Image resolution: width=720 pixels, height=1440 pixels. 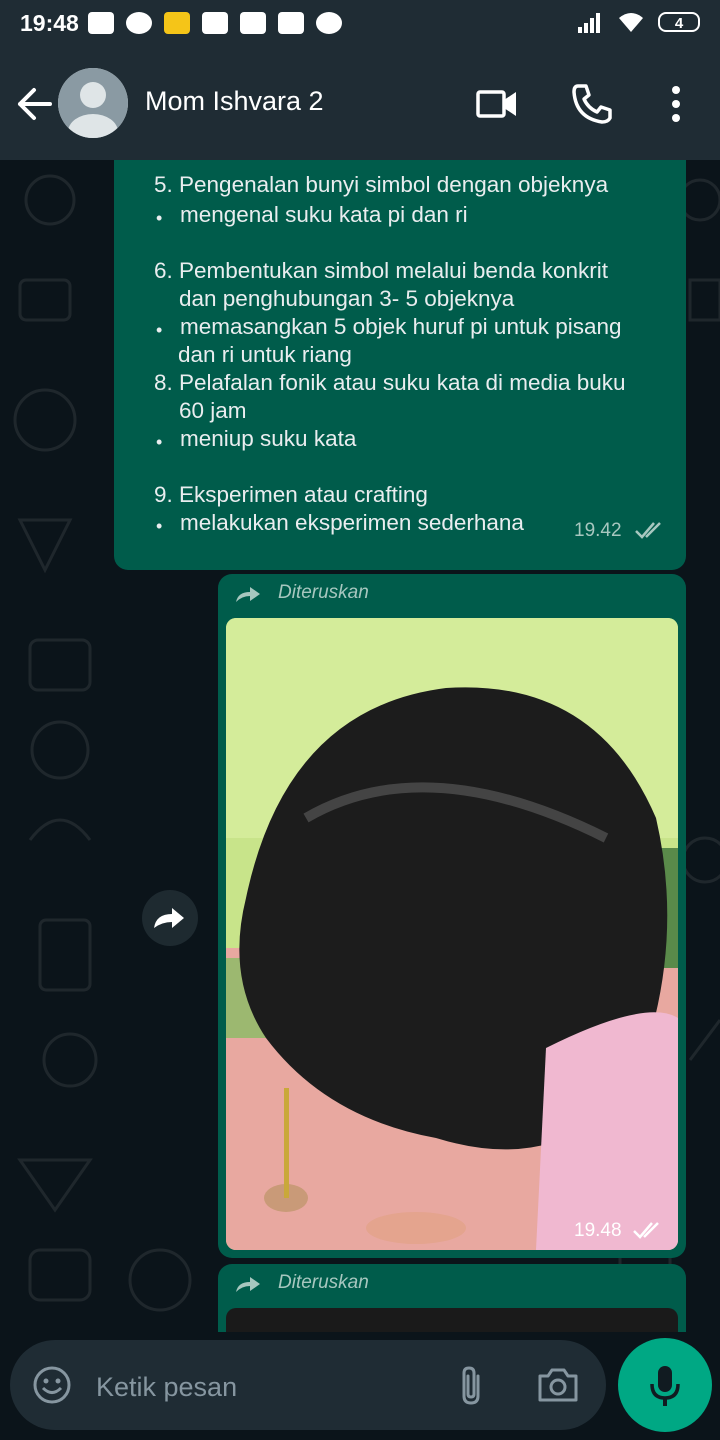 I want to click on battery-icon: 4, so click(x=679, y=22).